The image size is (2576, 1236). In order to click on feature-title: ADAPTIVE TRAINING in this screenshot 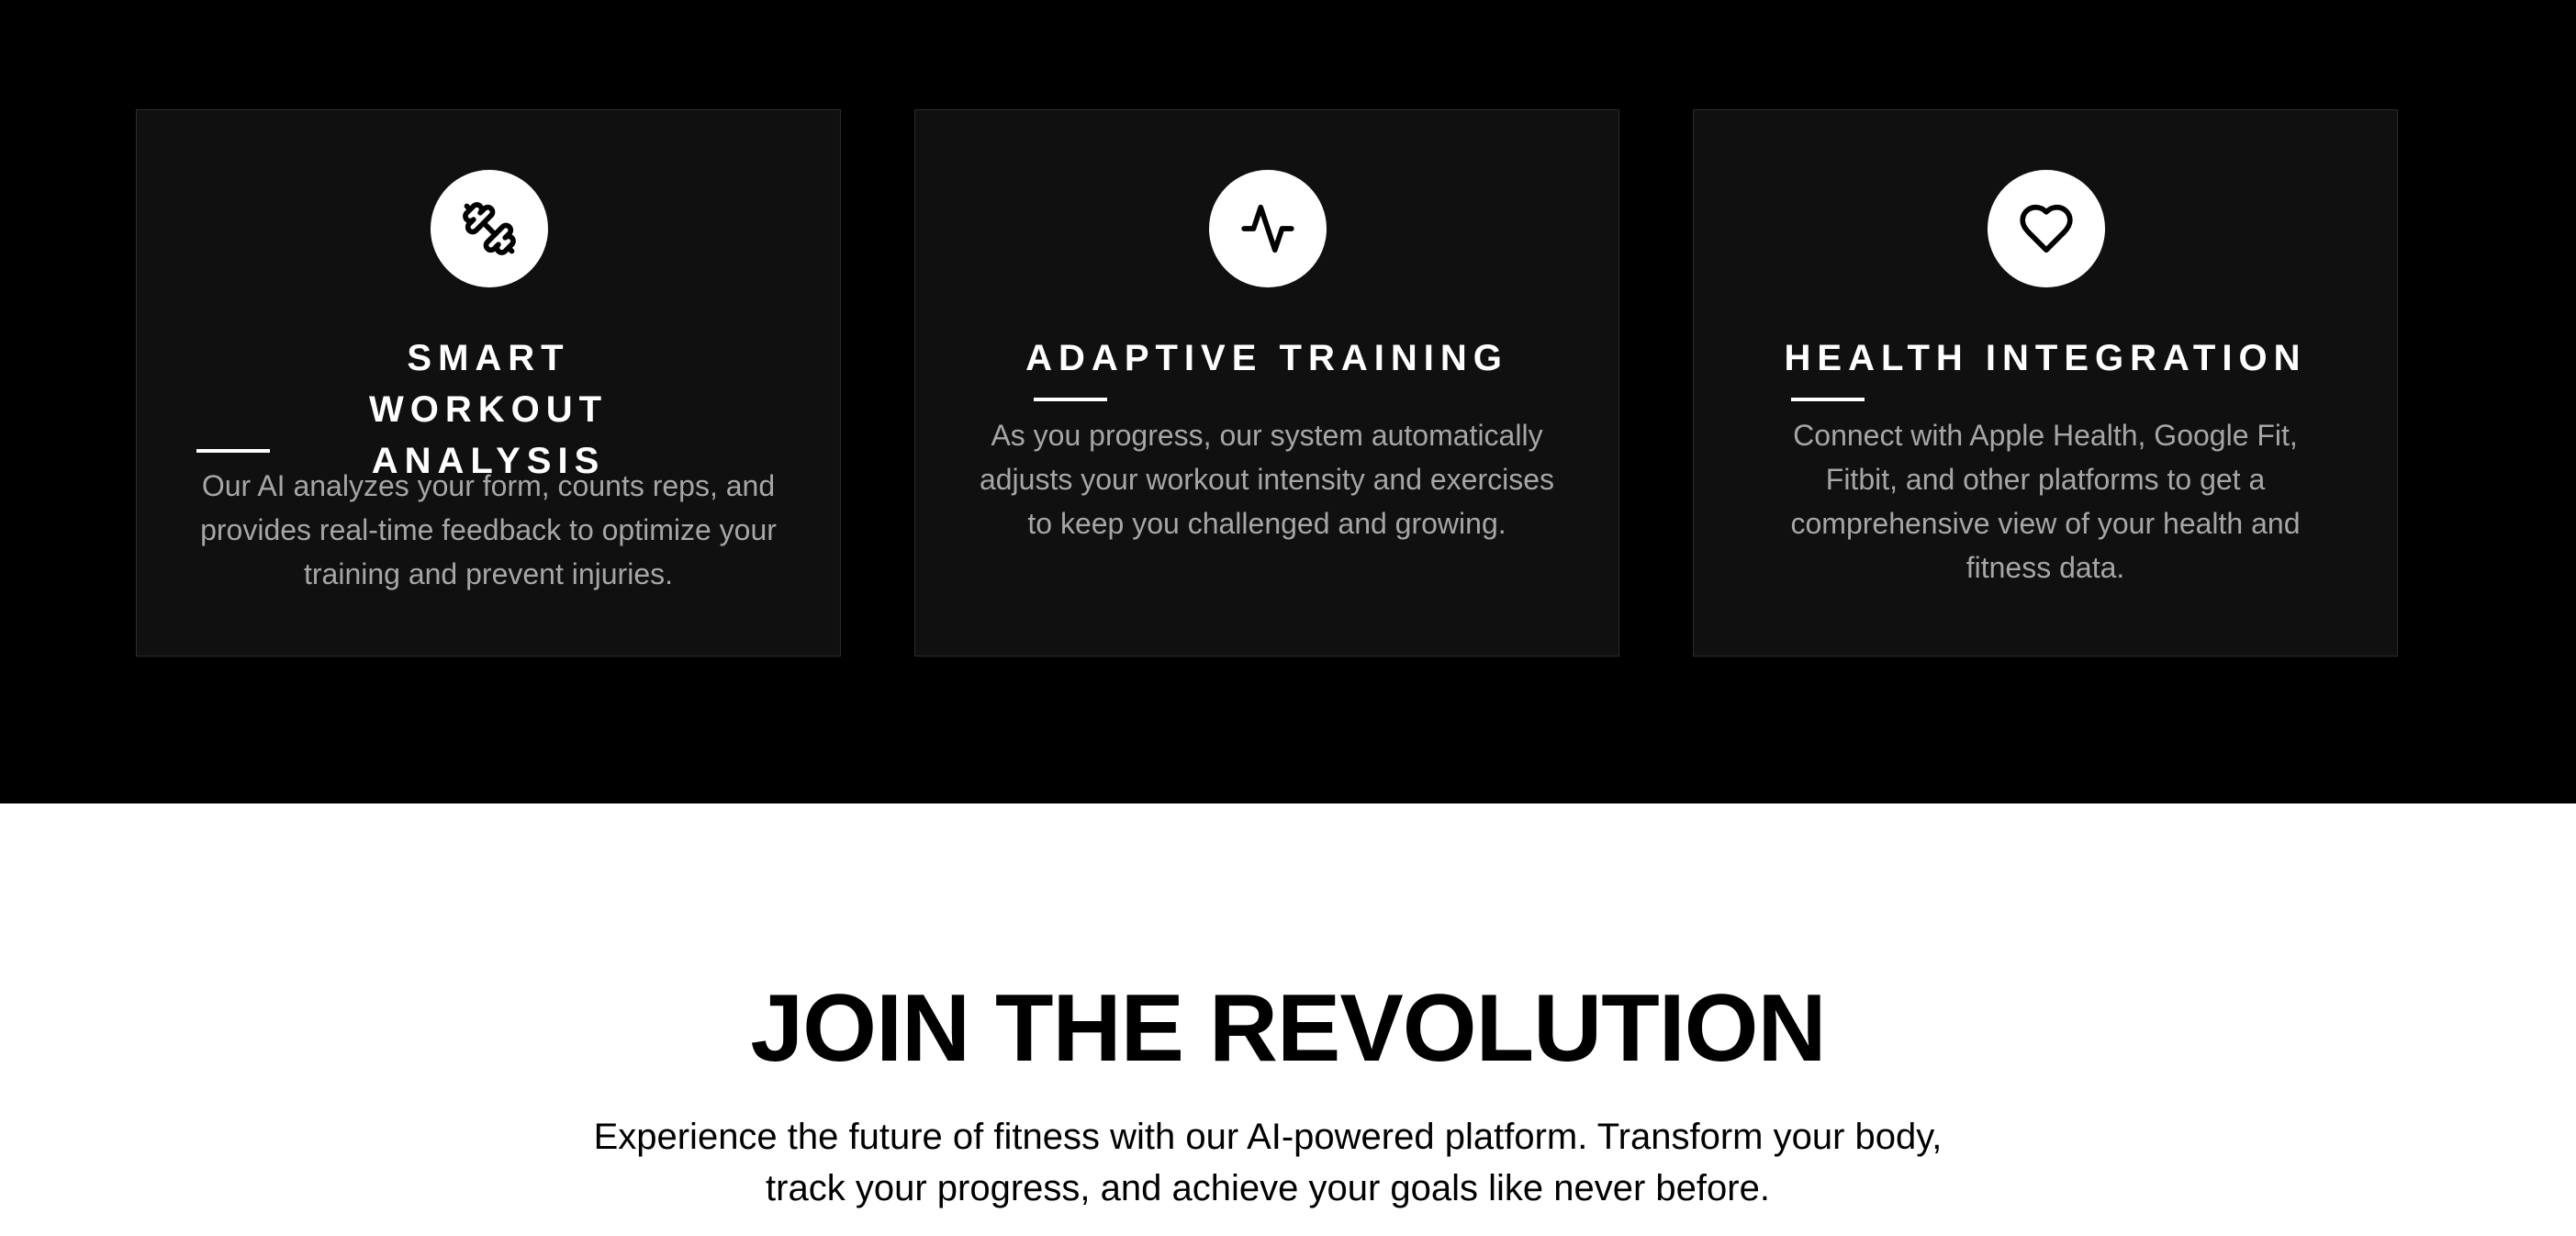, I will do `click(1266, 358)`.